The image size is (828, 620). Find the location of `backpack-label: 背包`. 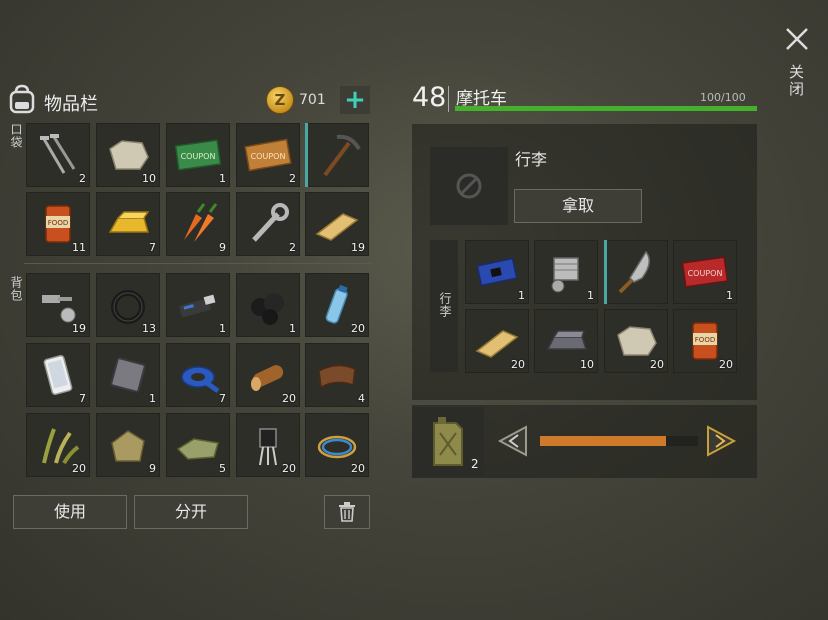

backpack-label: 背包 is located at coordinates (16, 289).